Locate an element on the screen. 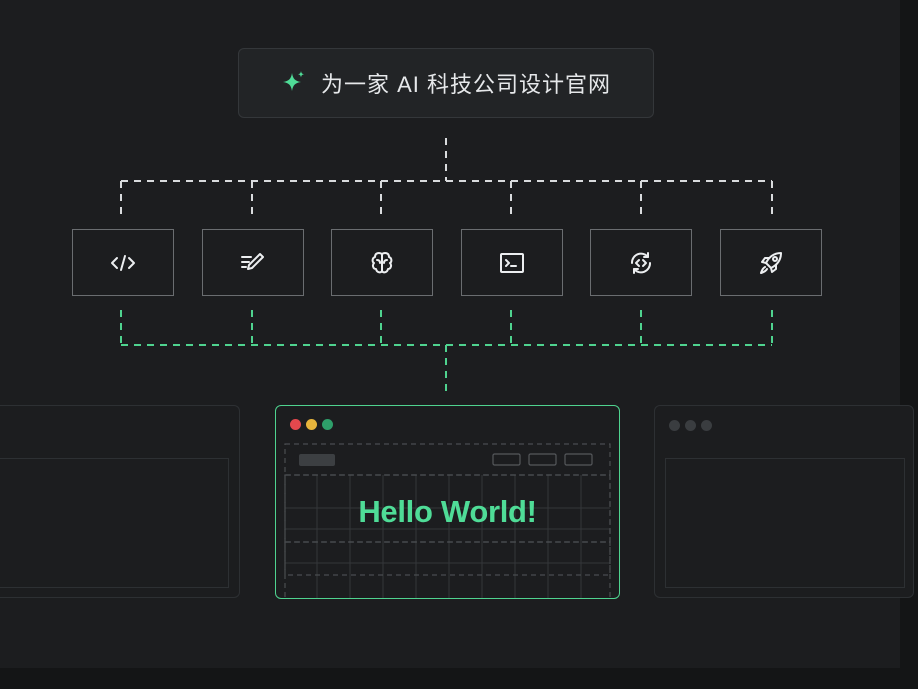 The width and height of the screenshot is (918, 689). tool-brain is located at coordinates (382, 262).